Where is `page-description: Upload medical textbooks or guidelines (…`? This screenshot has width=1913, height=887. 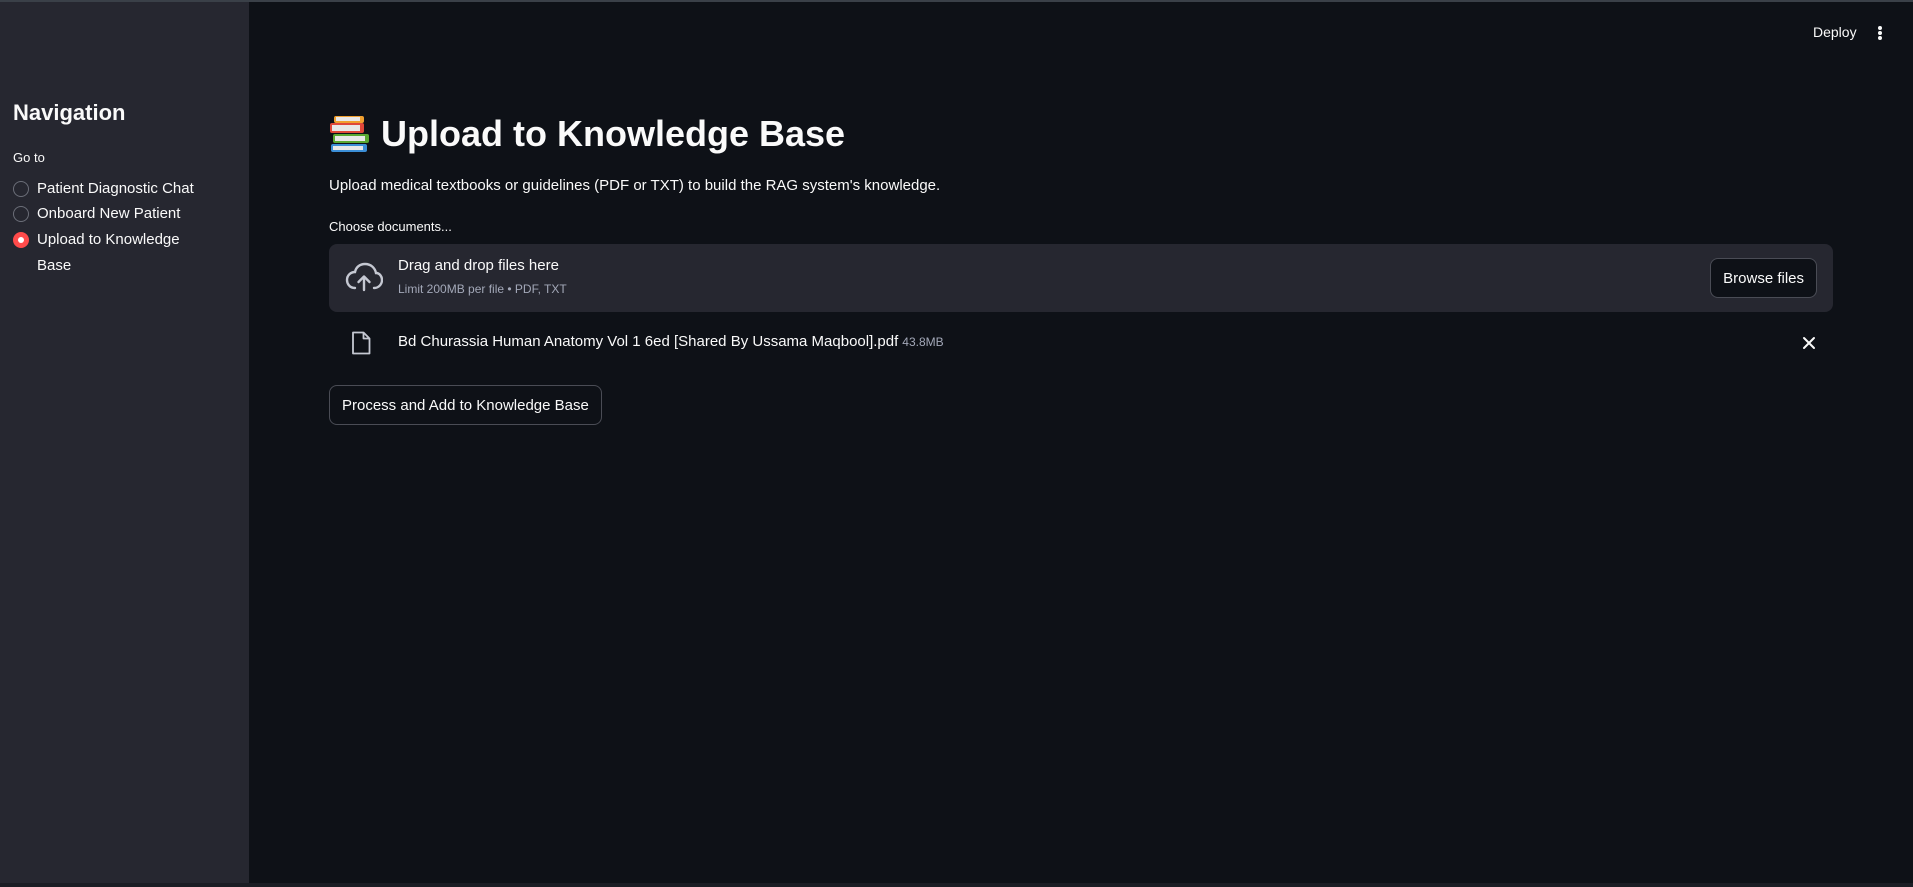
page-description: Upload medical textbooks or guidelines (… is located at coordinates (635, 185).